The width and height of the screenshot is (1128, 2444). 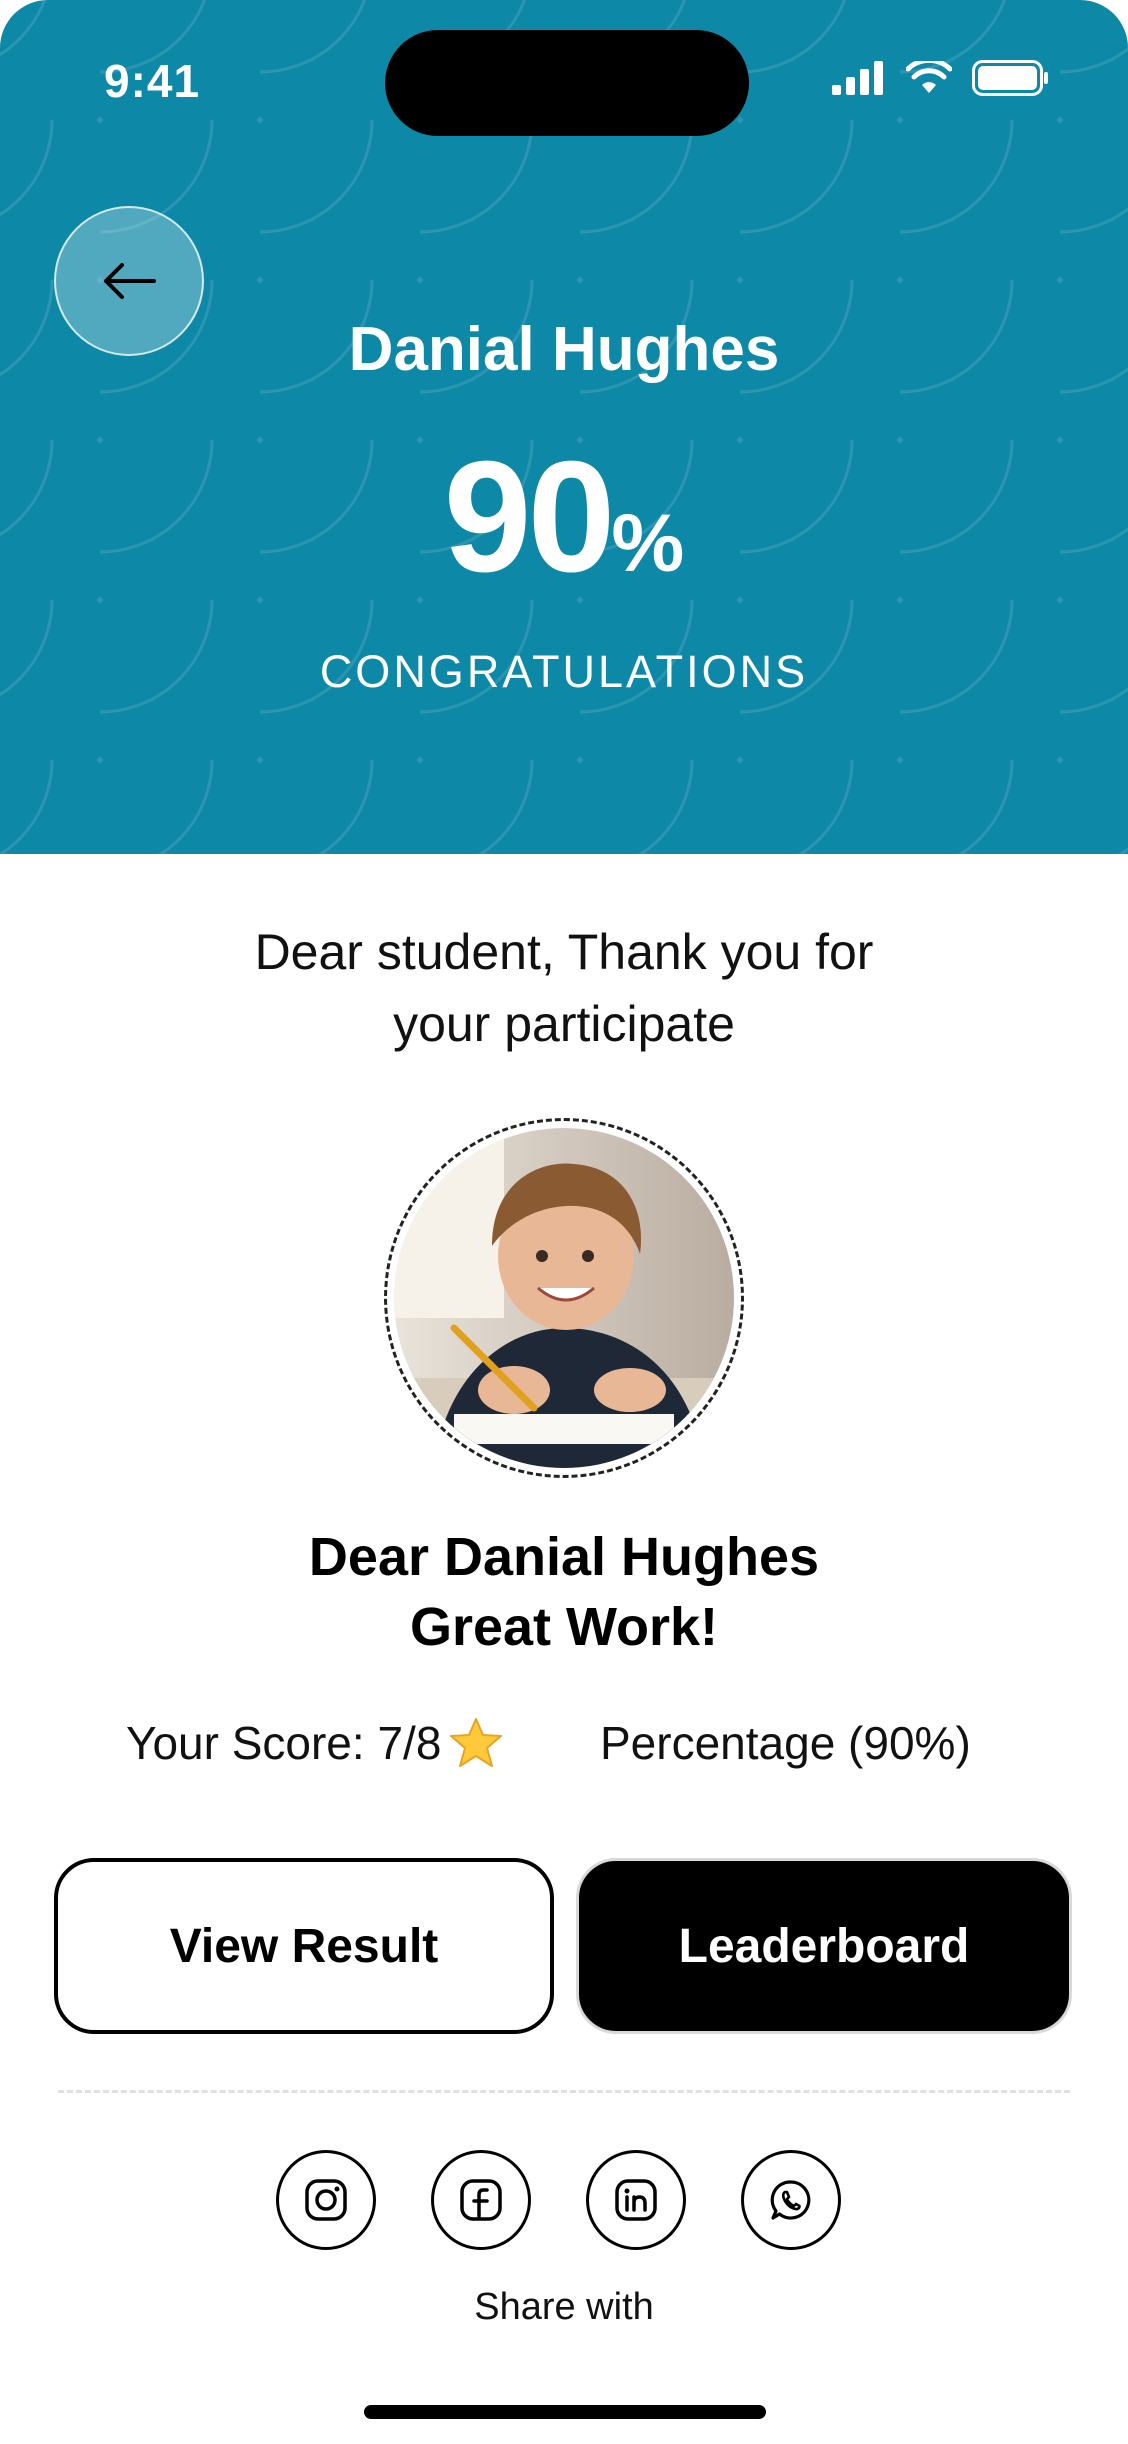 I want to click on share-label: Share with, so click(x=564, y=2307).